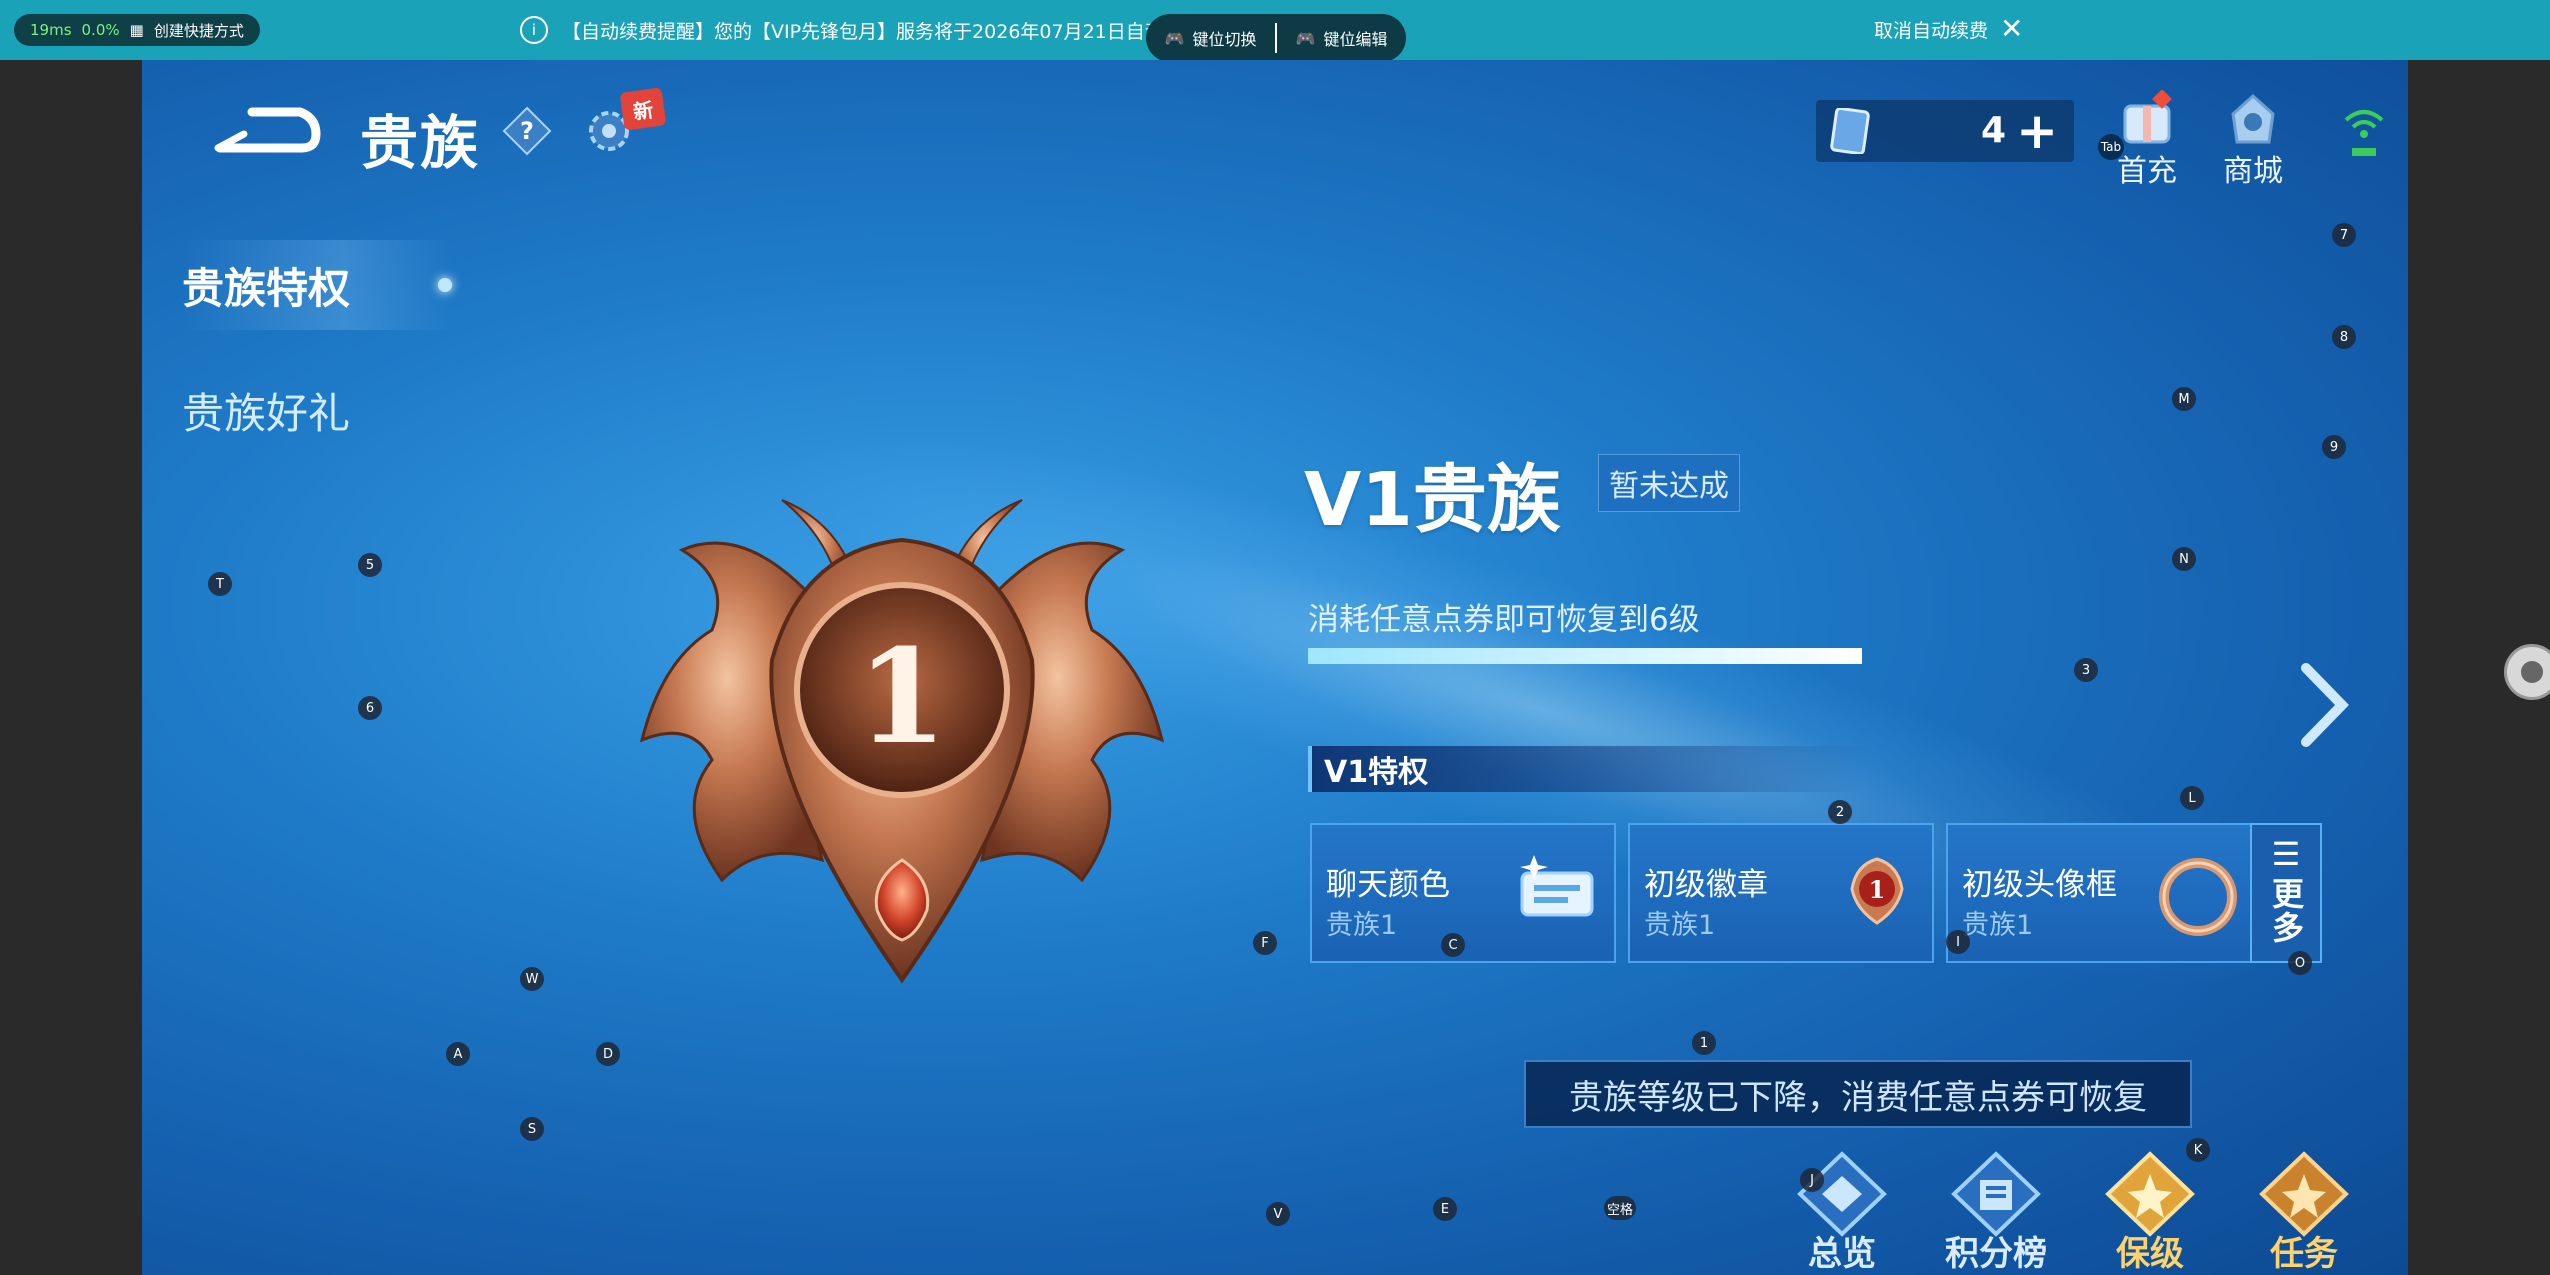 The width and height of the screenshot is (2550, 1275). Describe the element at coordinates (2150, 1212) in the screenshot. I see `nav-keep-level-button: 保级` at that location.